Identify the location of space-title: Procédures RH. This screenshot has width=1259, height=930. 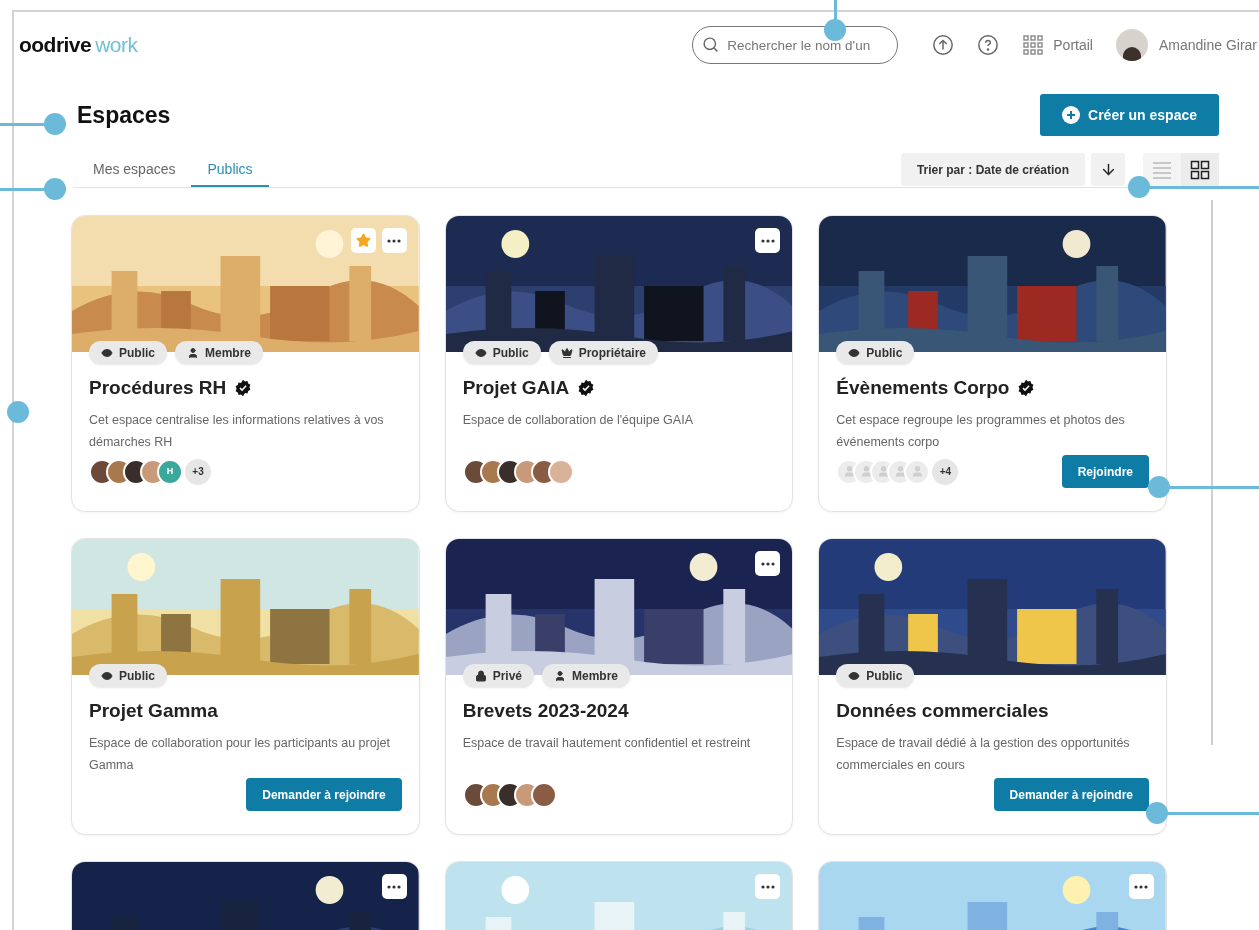
(158, 388).